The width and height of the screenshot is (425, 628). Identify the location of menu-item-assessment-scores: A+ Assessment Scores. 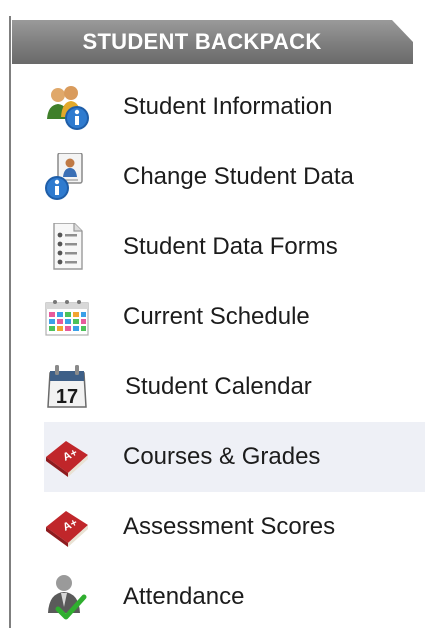
(234, 527).